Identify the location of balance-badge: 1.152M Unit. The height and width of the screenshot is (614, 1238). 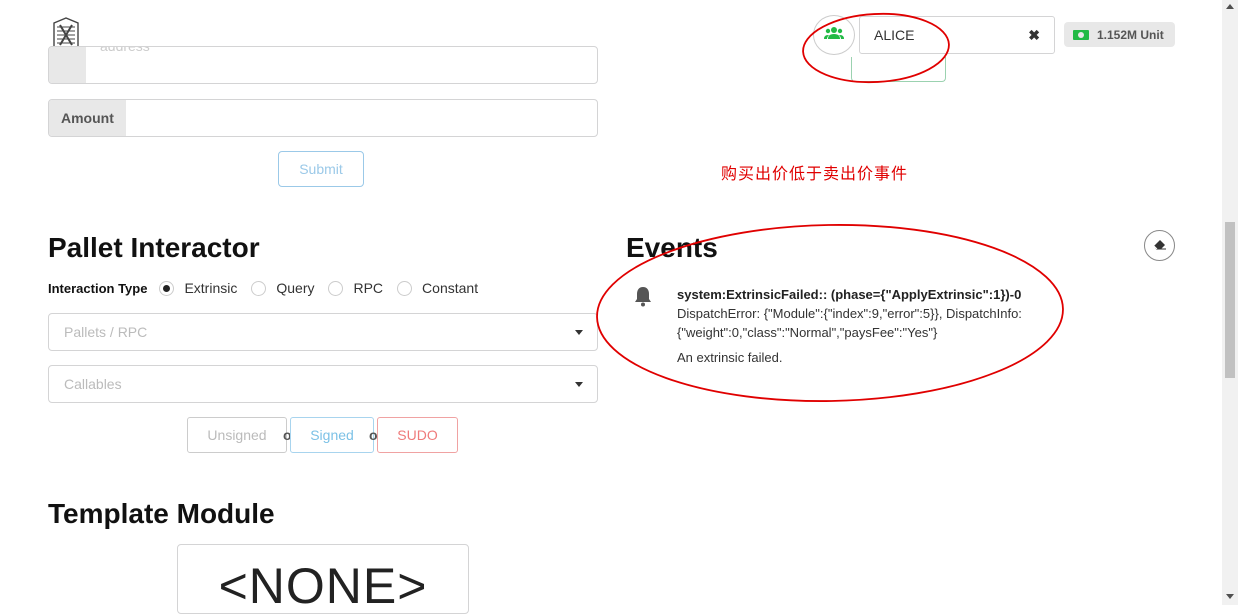
(1119, 34).